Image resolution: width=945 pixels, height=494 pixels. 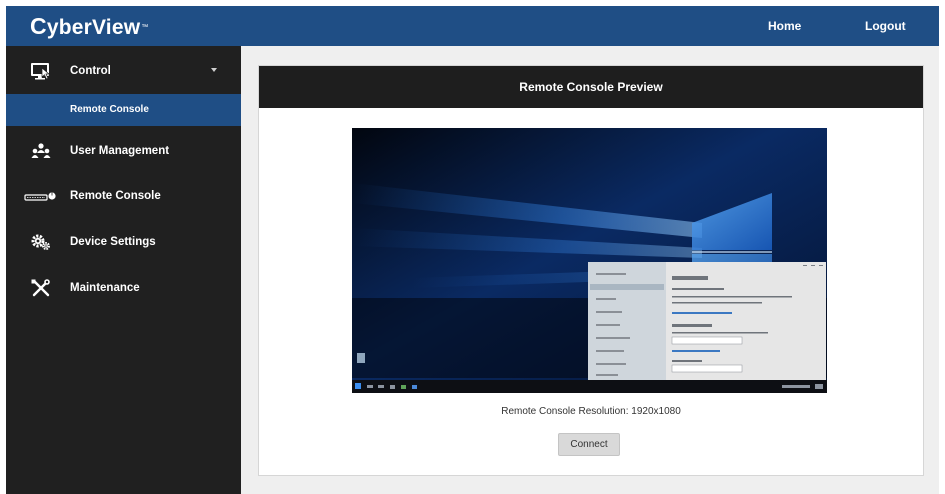 What do you see at coordinates (591, 411) in the screenshot?
I see `console-resolution-text: Remote Console Resolution: 1920x1080` at bounding box center [591, 411].